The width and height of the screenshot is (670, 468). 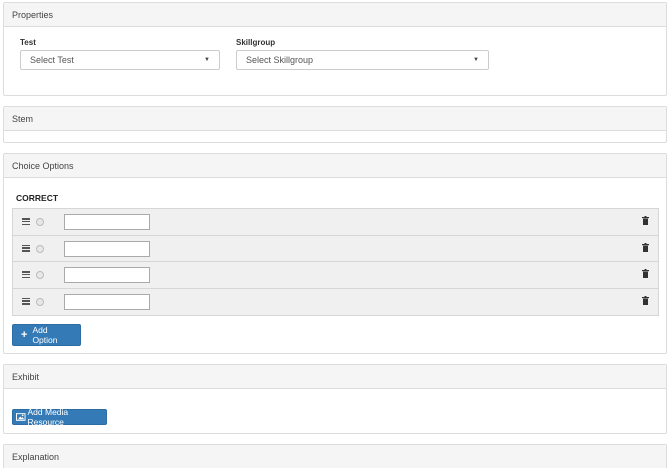 What do you see at coordinates (335, 166) in the screenshot?
I see `choice-options-header: Choice Options` at bounding box center [335, 166].